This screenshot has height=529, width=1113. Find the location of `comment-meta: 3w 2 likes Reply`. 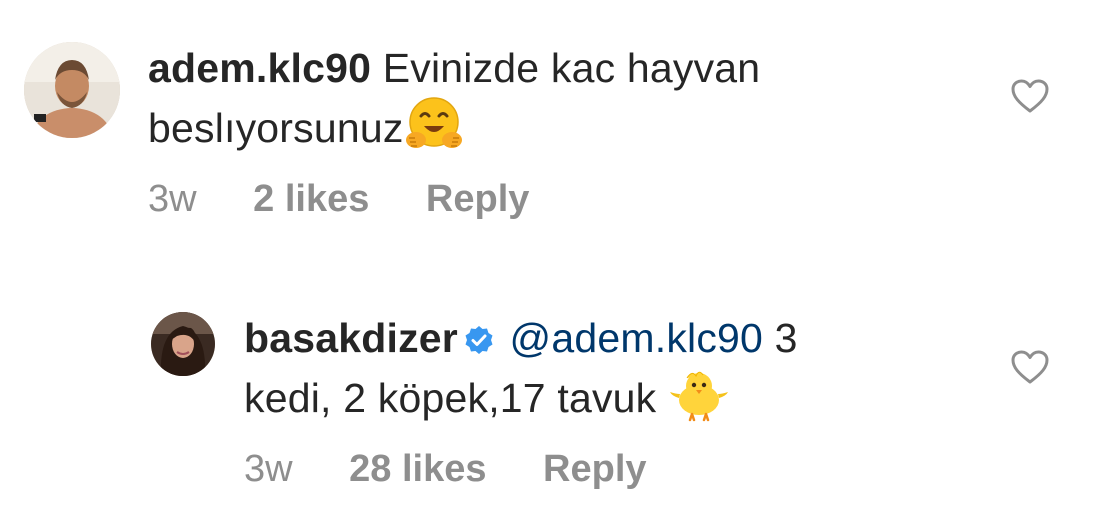

comment-meta: 3w 2 likes Reply is located at coordinates (361, 199).